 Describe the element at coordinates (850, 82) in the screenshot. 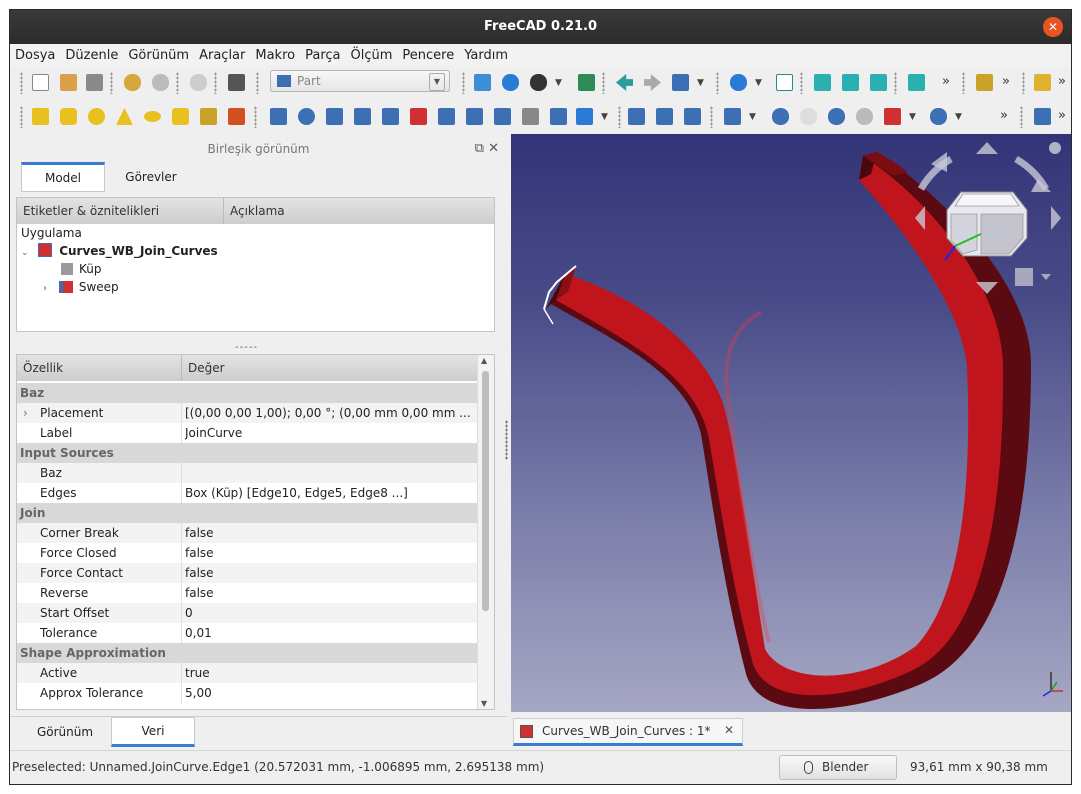

I see `view-top-icon` at that location.